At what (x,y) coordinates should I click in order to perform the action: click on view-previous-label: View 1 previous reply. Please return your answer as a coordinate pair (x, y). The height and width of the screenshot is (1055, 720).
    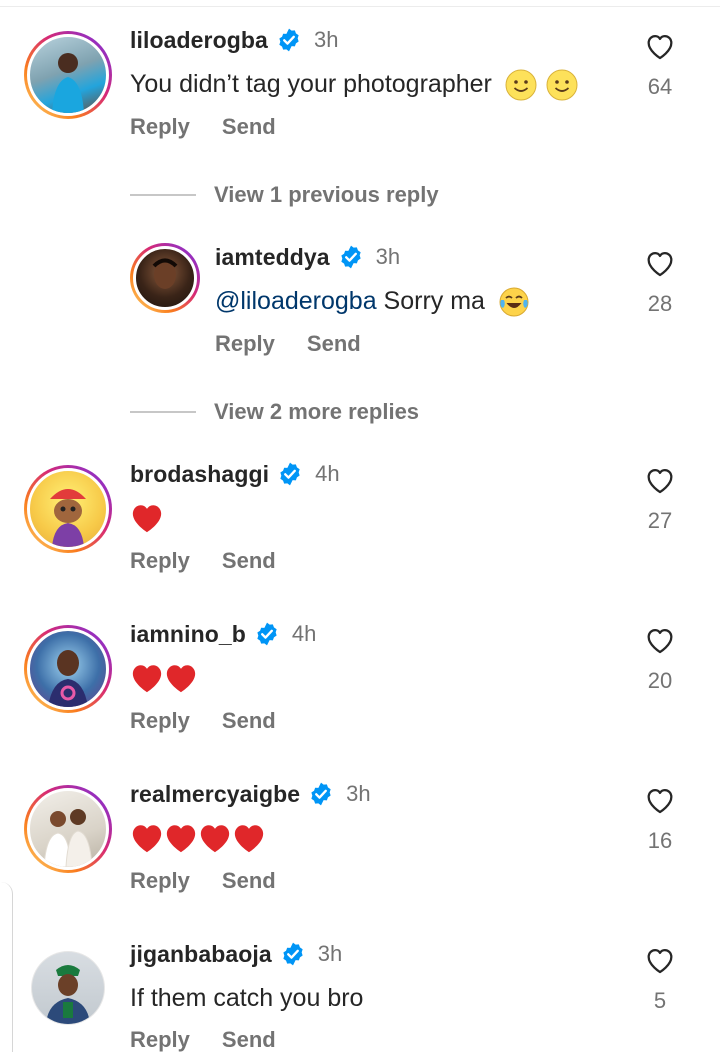
    Looking at the image, I should click on (326, 194).